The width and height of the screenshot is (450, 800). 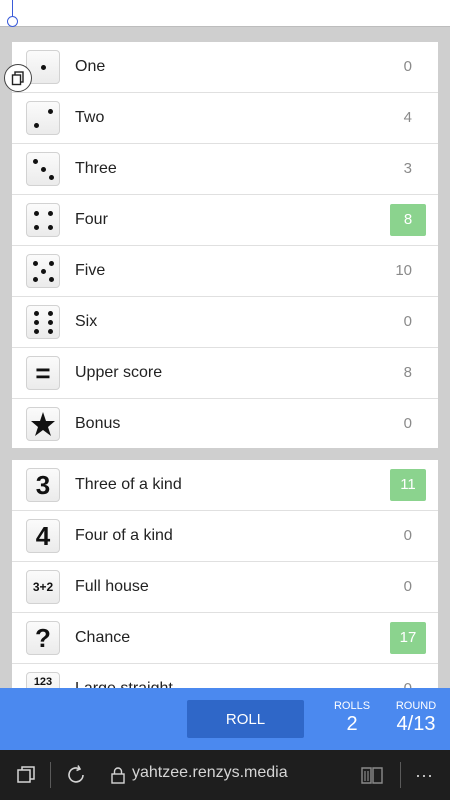 I want to click on rolls-counter: ROLLS 2, so click(x=352, y=718).